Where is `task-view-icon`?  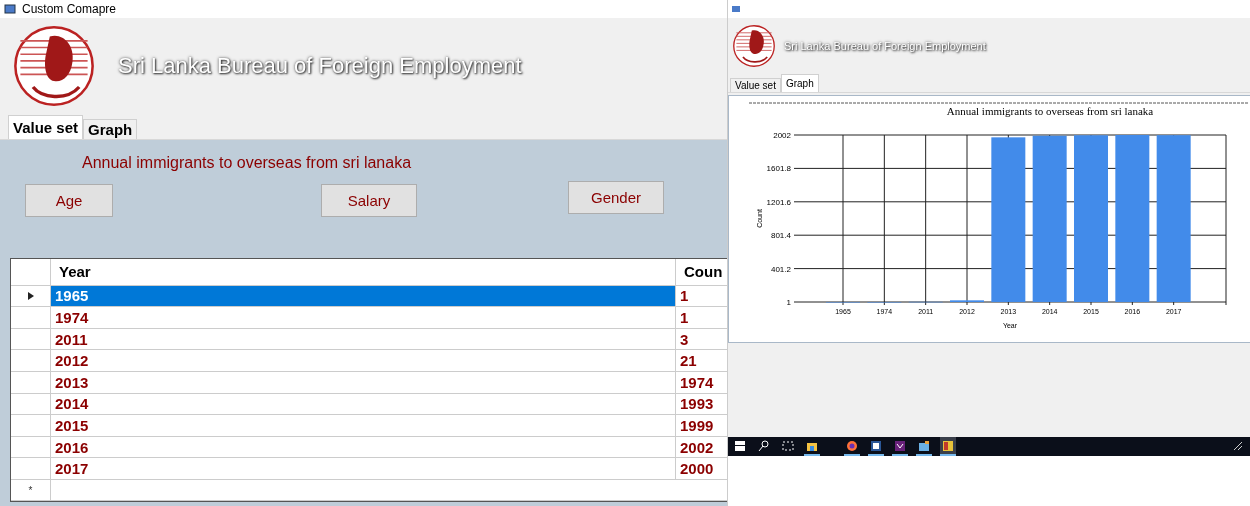 task-view-icon is located at coordinates (788, 445).